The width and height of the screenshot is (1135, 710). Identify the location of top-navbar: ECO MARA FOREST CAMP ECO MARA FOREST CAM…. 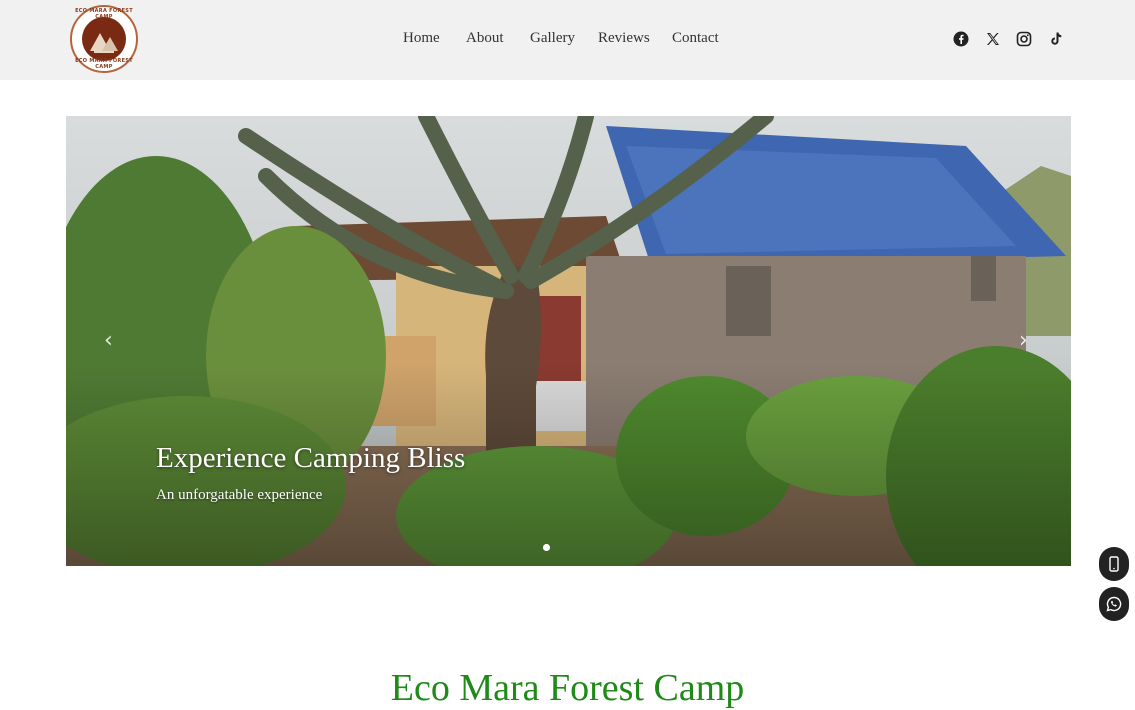
(567, 40).